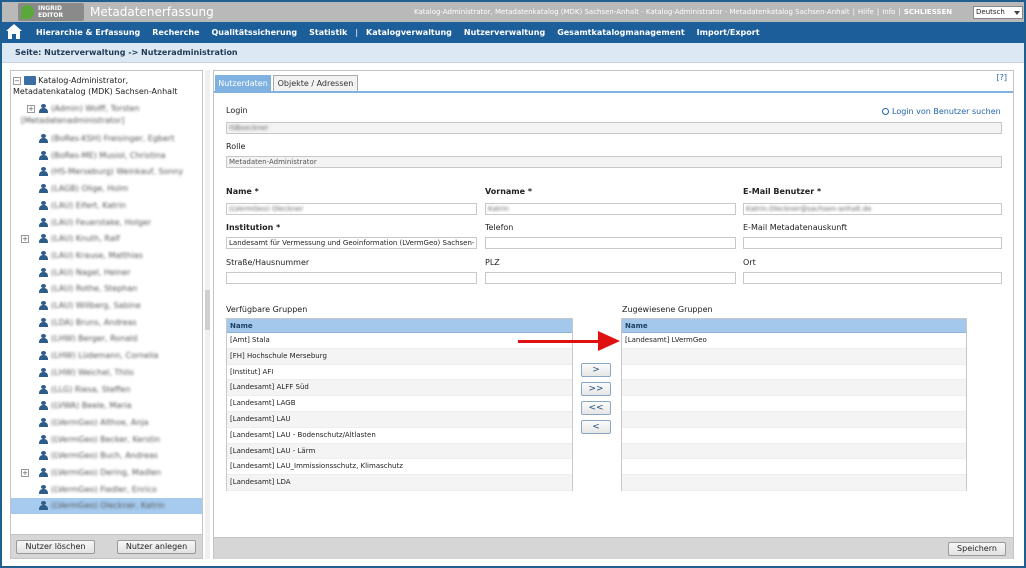  I want to click on tree-item: (LHW) Weichel, Thilo, so click(106, 373).